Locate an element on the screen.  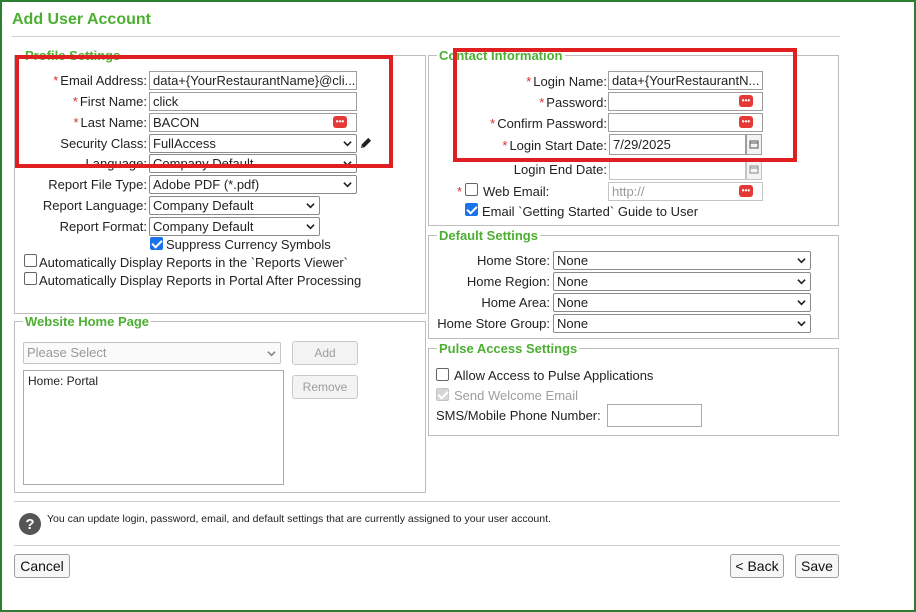
footer-divider-bottom is located at coordinates (427, 545).